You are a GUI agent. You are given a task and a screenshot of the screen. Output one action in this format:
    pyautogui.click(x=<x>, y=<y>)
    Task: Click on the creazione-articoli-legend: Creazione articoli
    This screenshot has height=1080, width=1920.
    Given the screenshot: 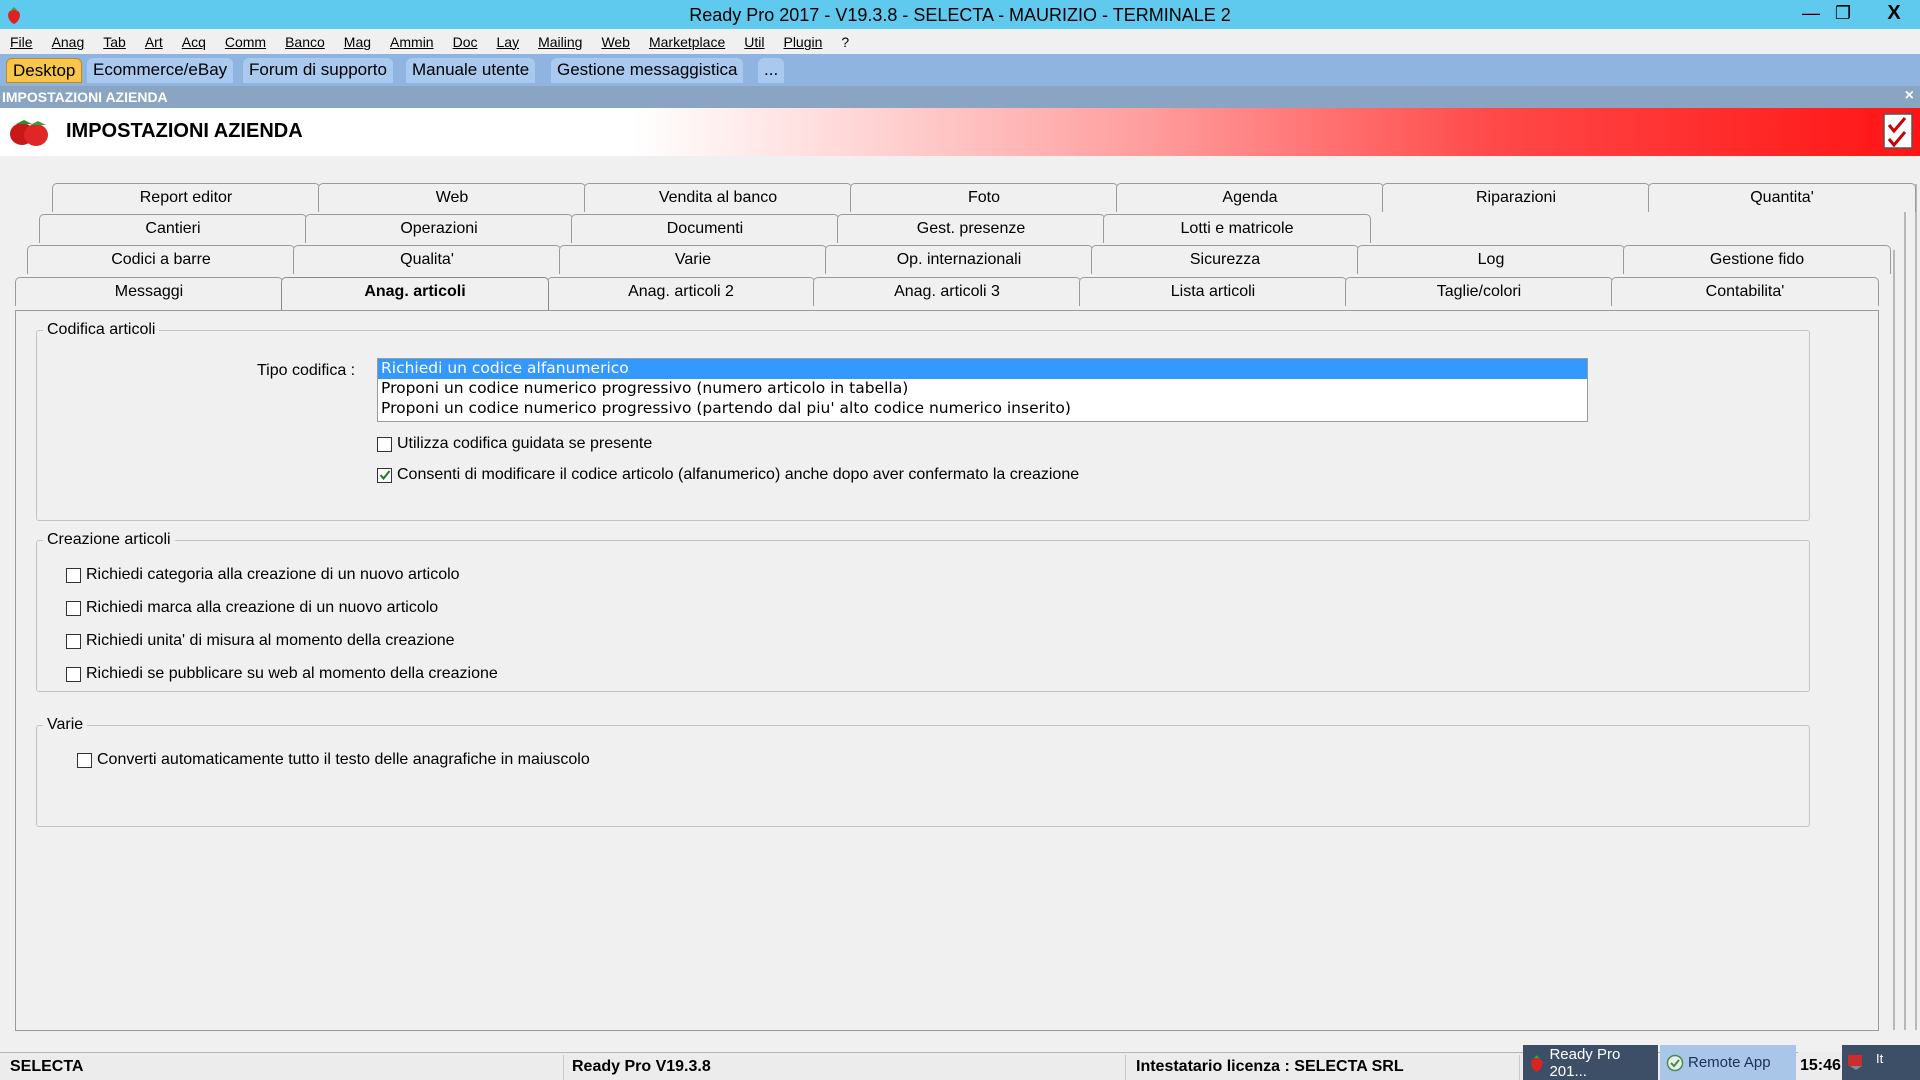 What is the action you would take?
    pyautogui.click(x=109, y=539)
    